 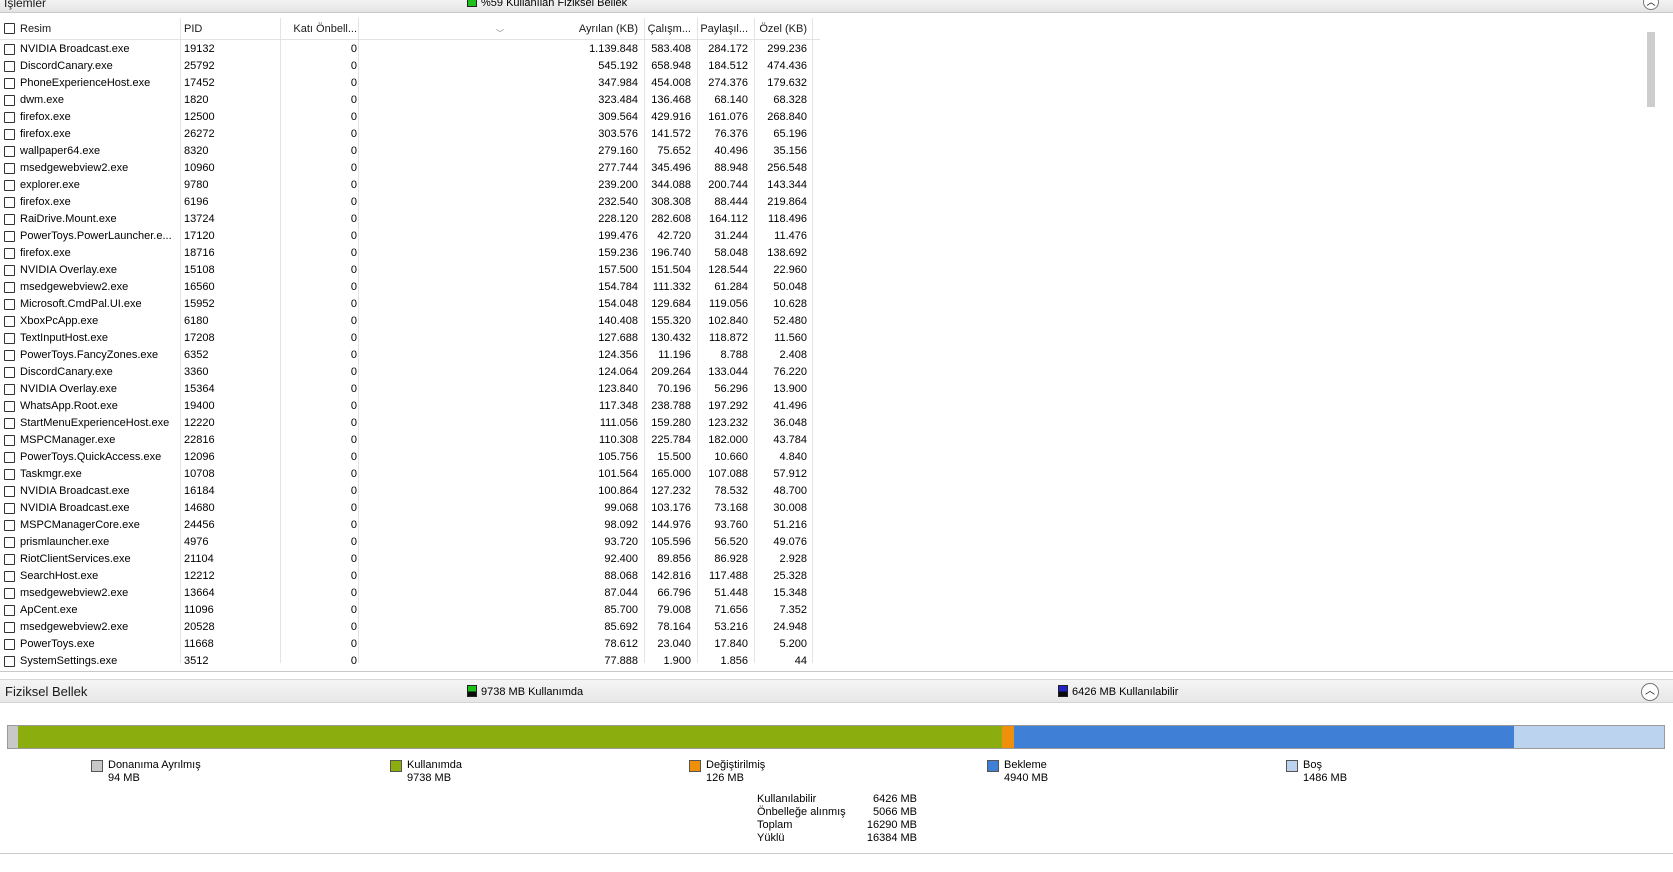 What do you see at coordinates (728, 185) in the screenshot?
I see `process-shareable: 200.744` at bounding box center [728, 185].